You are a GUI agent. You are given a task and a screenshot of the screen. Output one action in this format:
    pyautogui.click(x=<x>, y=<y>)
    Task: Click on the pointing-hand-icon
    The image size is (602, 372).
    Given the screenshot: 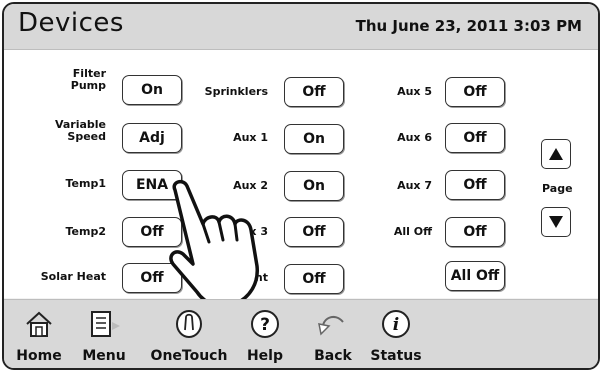 What is the action you would take?
    pyautogui.click(x=214, y=244)
    